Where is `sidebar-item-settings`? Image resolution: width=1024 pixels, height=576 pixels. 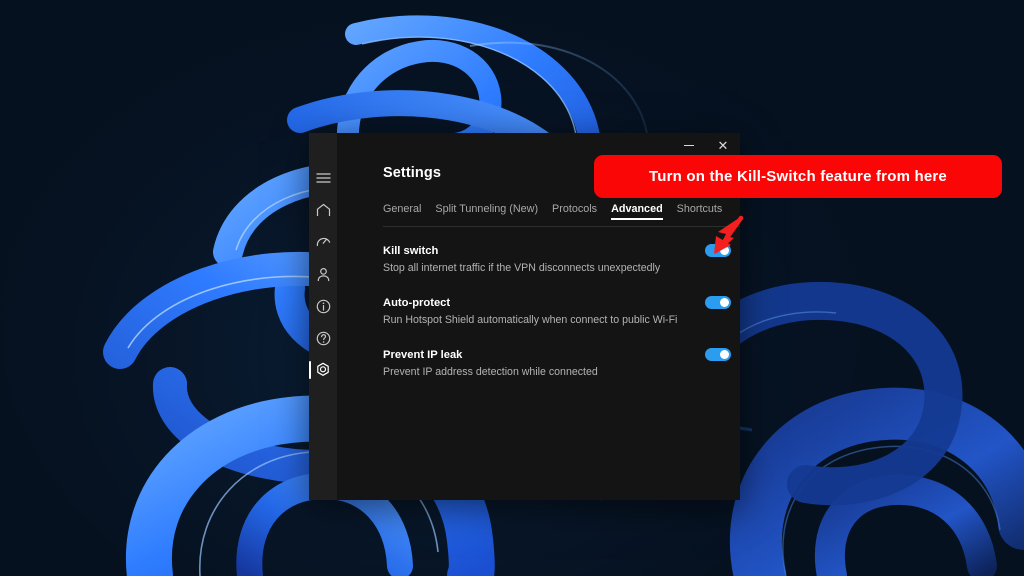
sidebar-item-settings is located at coordinates (323, 370).